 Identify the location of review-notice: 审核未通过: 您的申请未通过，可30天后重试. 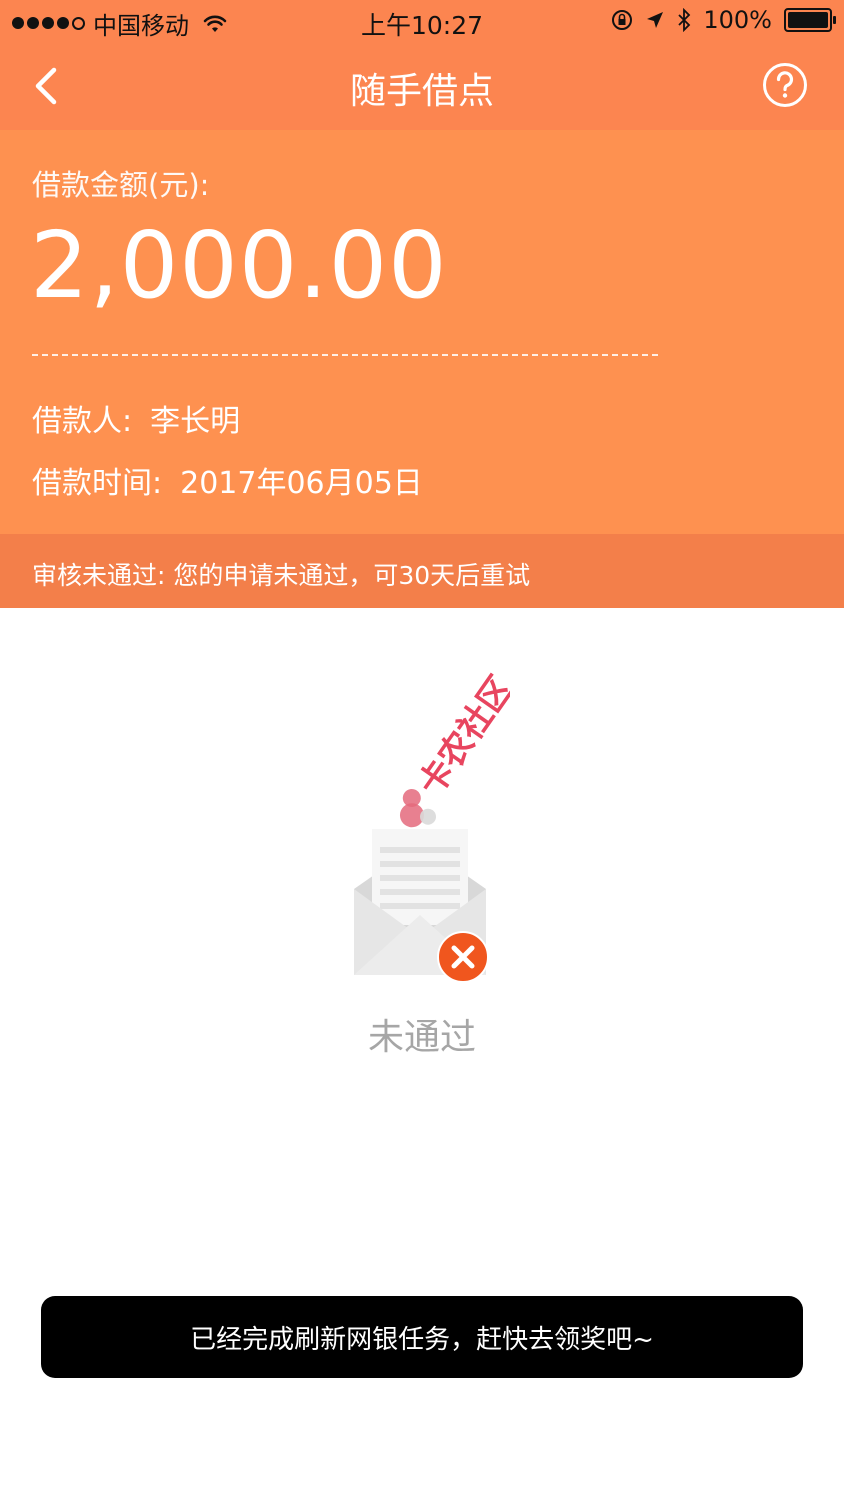
(422, 571).